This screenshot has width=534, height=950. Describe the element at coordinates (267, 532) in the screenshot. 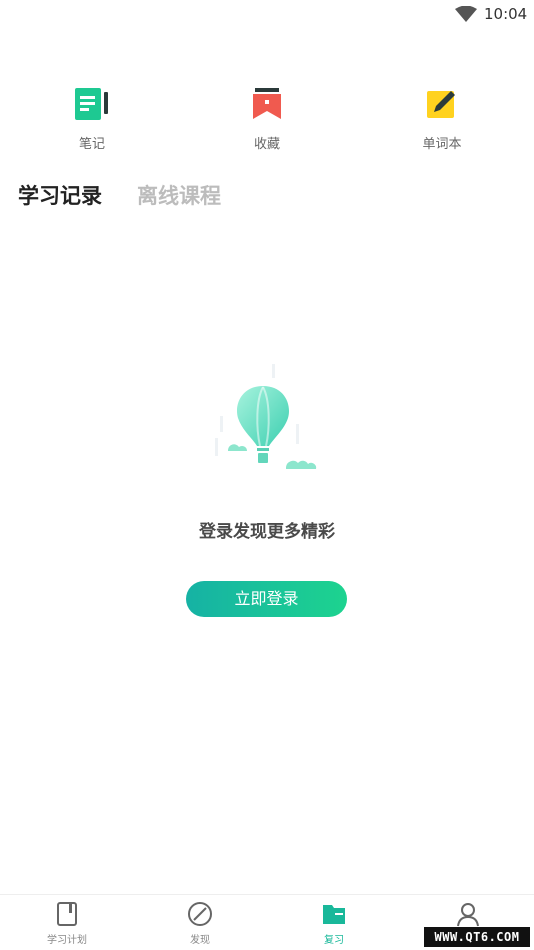

I see `empty-state-message: 登录发现更多精彩` at that location.